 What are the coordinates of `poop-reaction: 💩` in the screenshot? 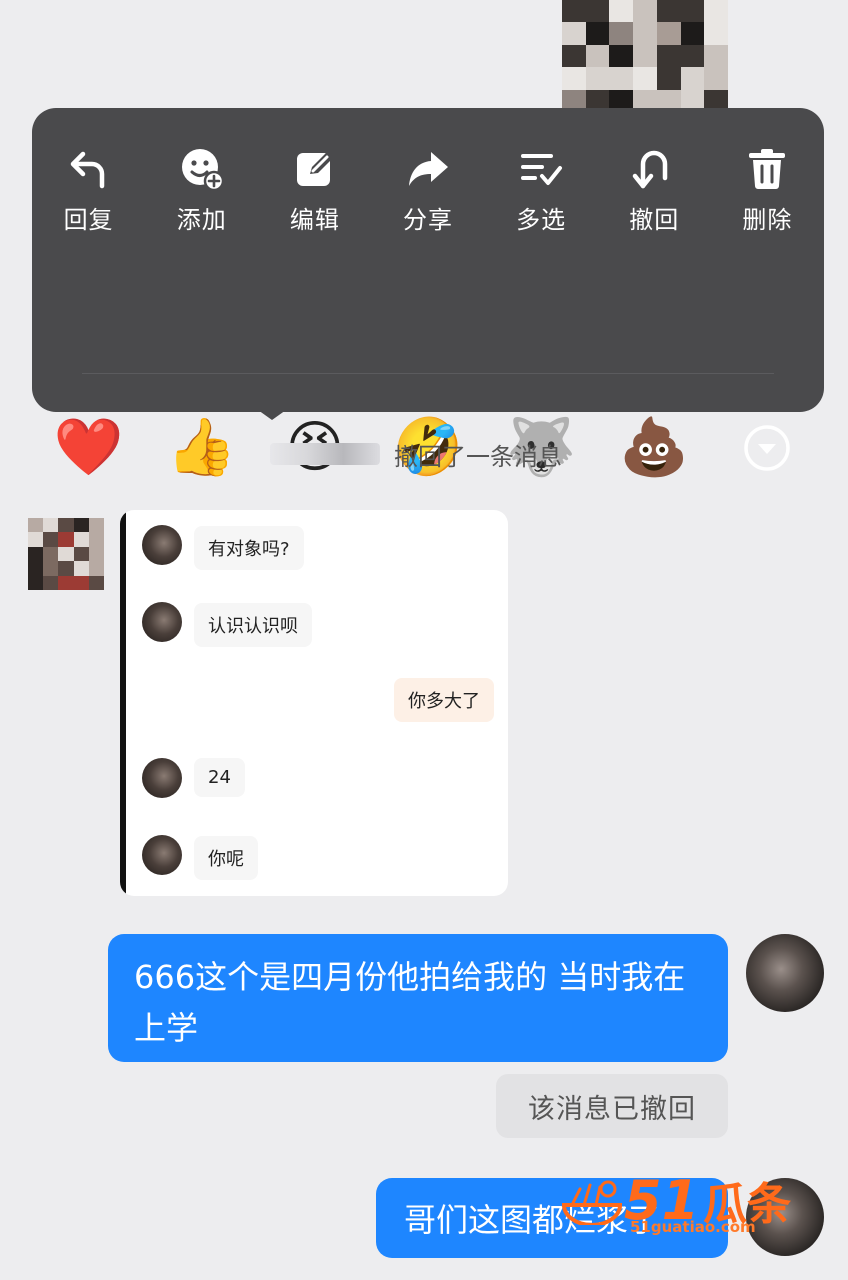 It's located at (654, 448).